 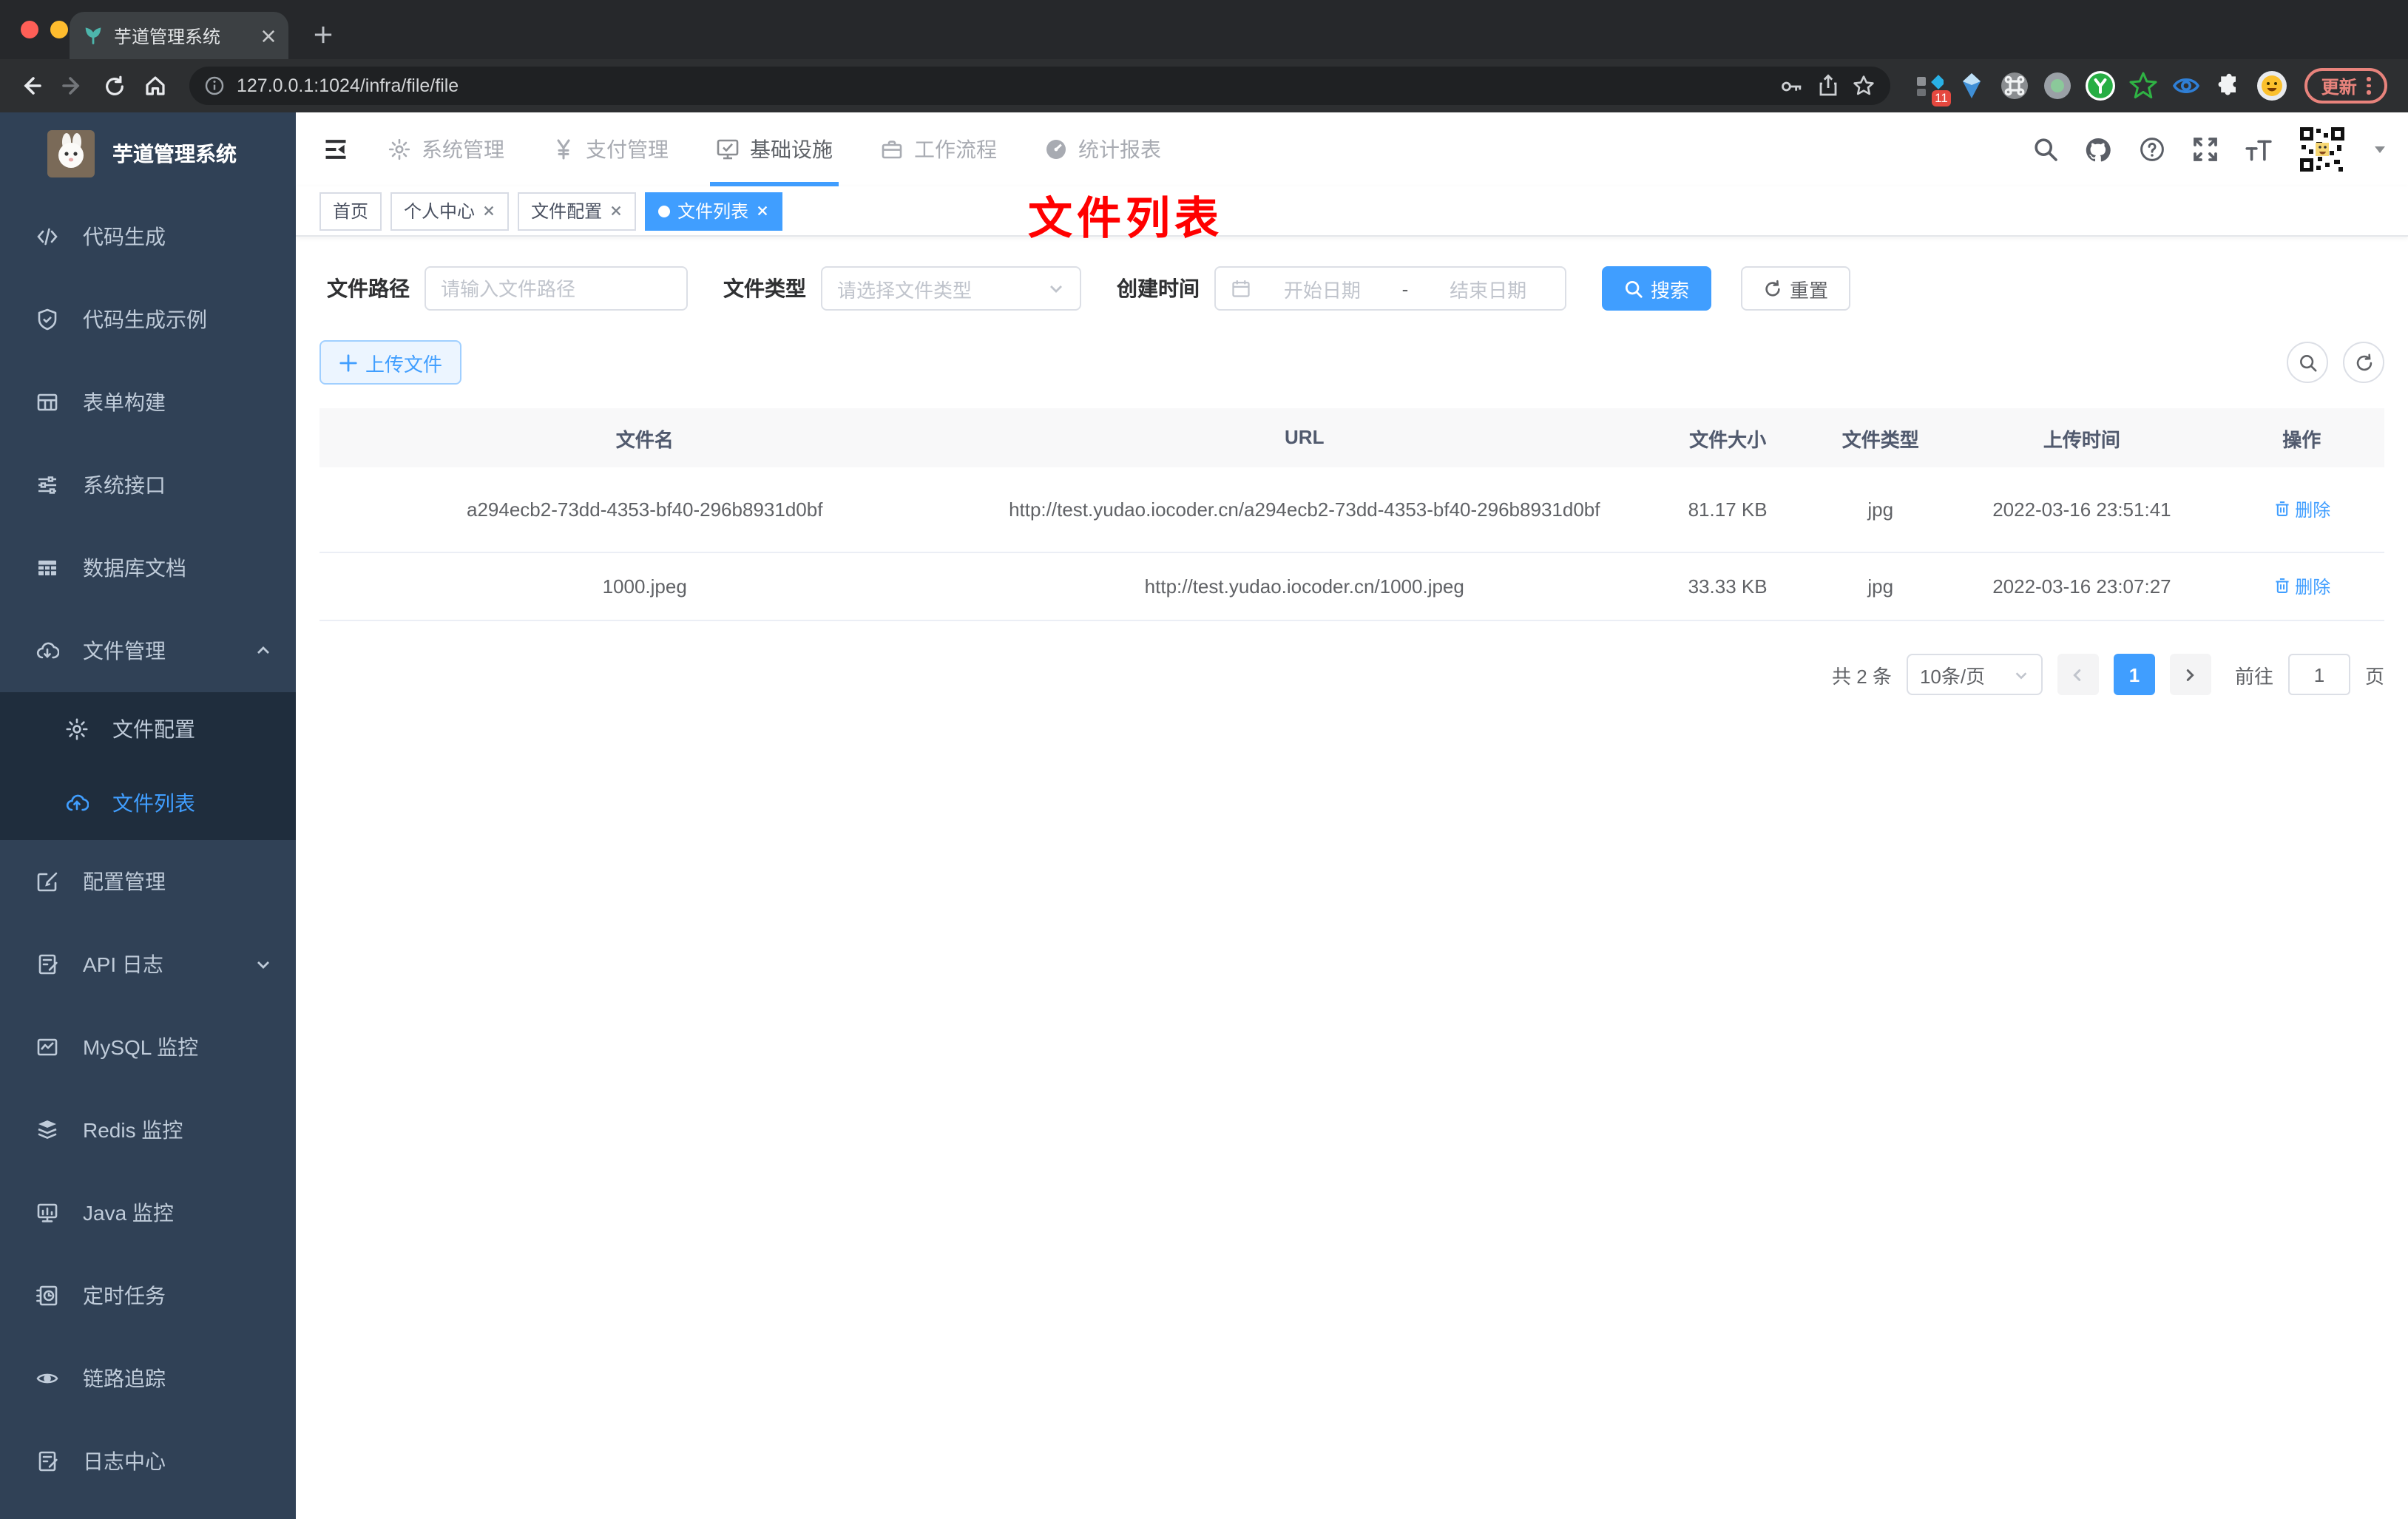 I want to click on sidebar-item-mysql-monitor: MySQL 监控, so click(x=148, y=1047).